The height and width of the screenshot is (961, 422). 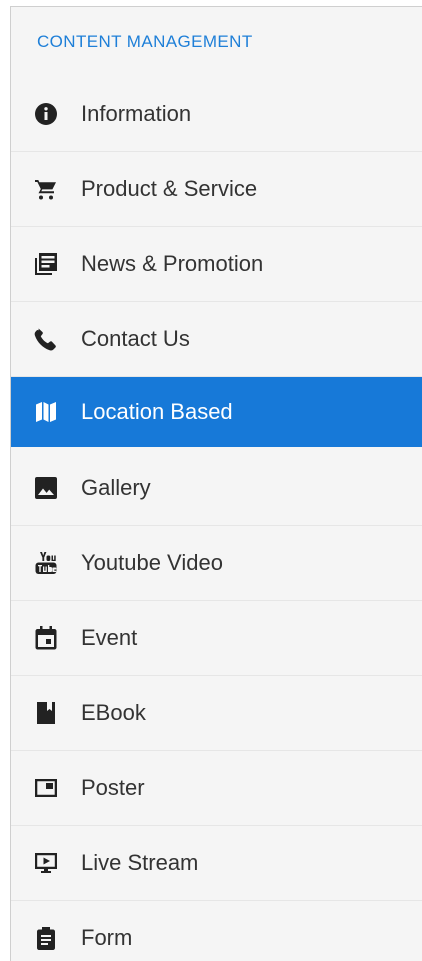 I want to click on sidebar-item-label: Form, so click(x=107, y=937).